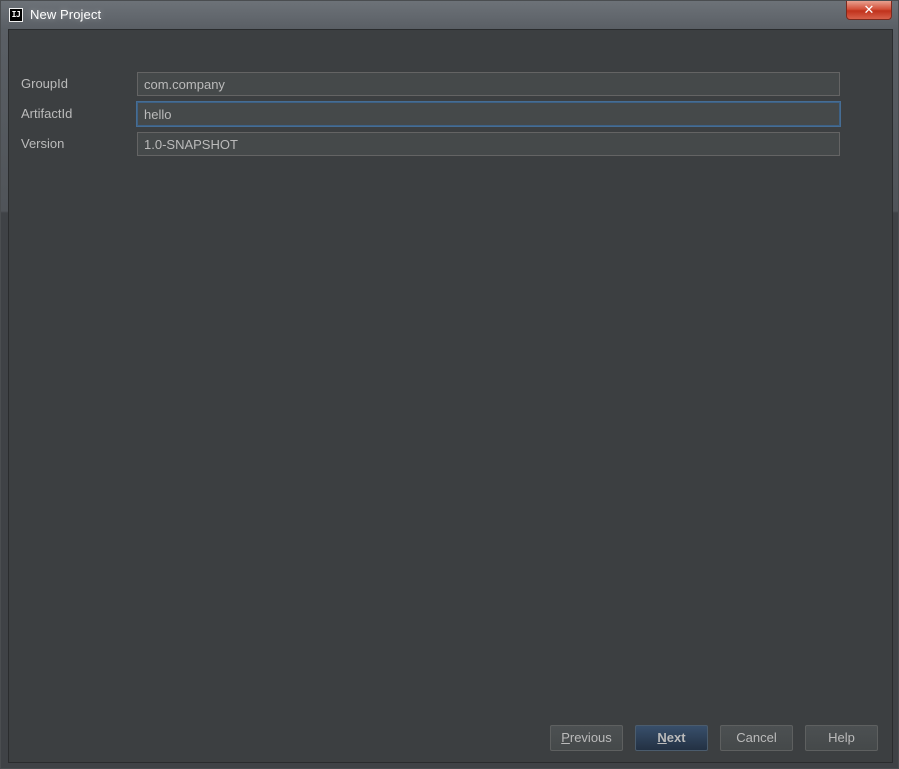 This screenshot has width=899, height=769. Describe the element at coordinates (488, 114) in the screenshot. I see `artifactid-input` at that location.